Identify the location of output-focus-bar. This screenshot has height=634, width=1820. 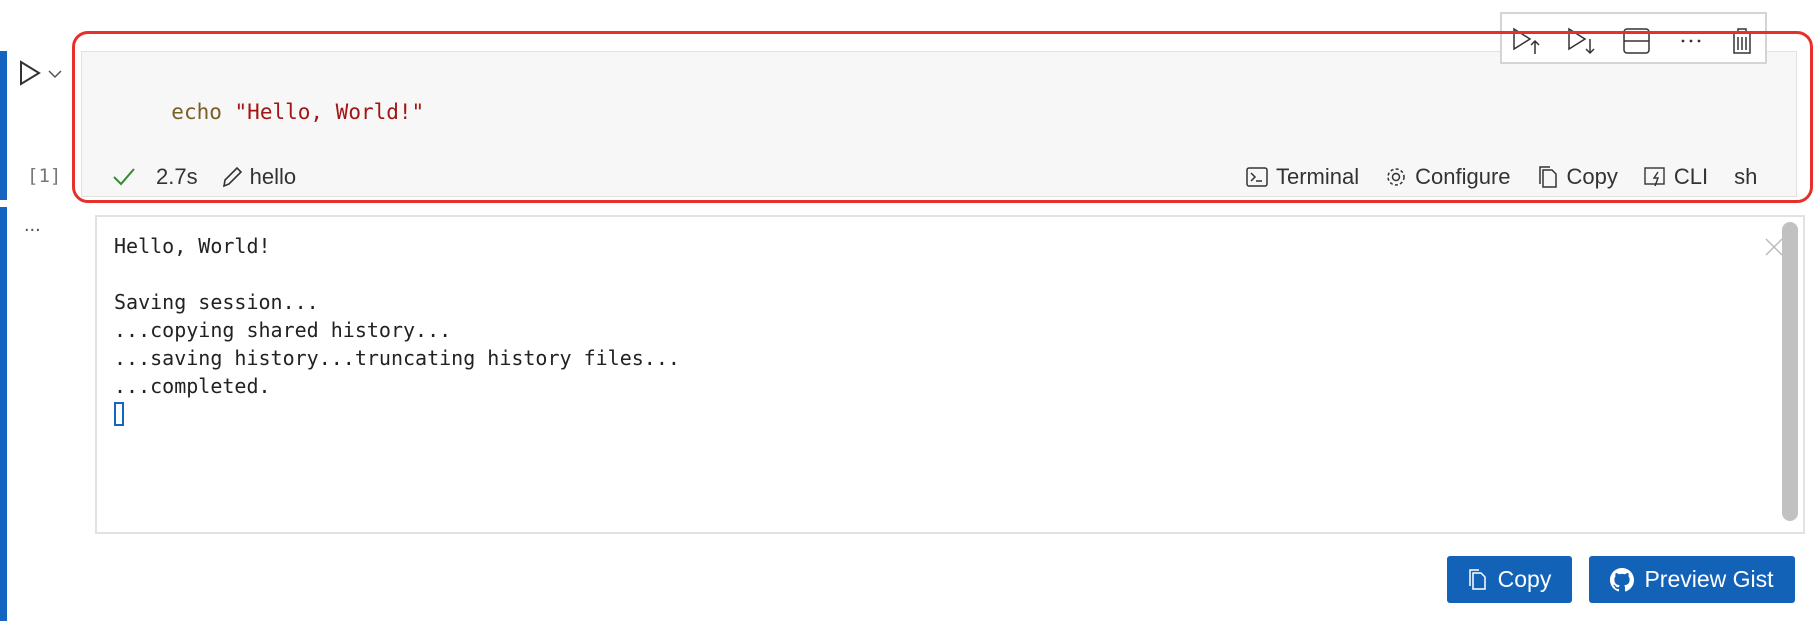
(3, 414).